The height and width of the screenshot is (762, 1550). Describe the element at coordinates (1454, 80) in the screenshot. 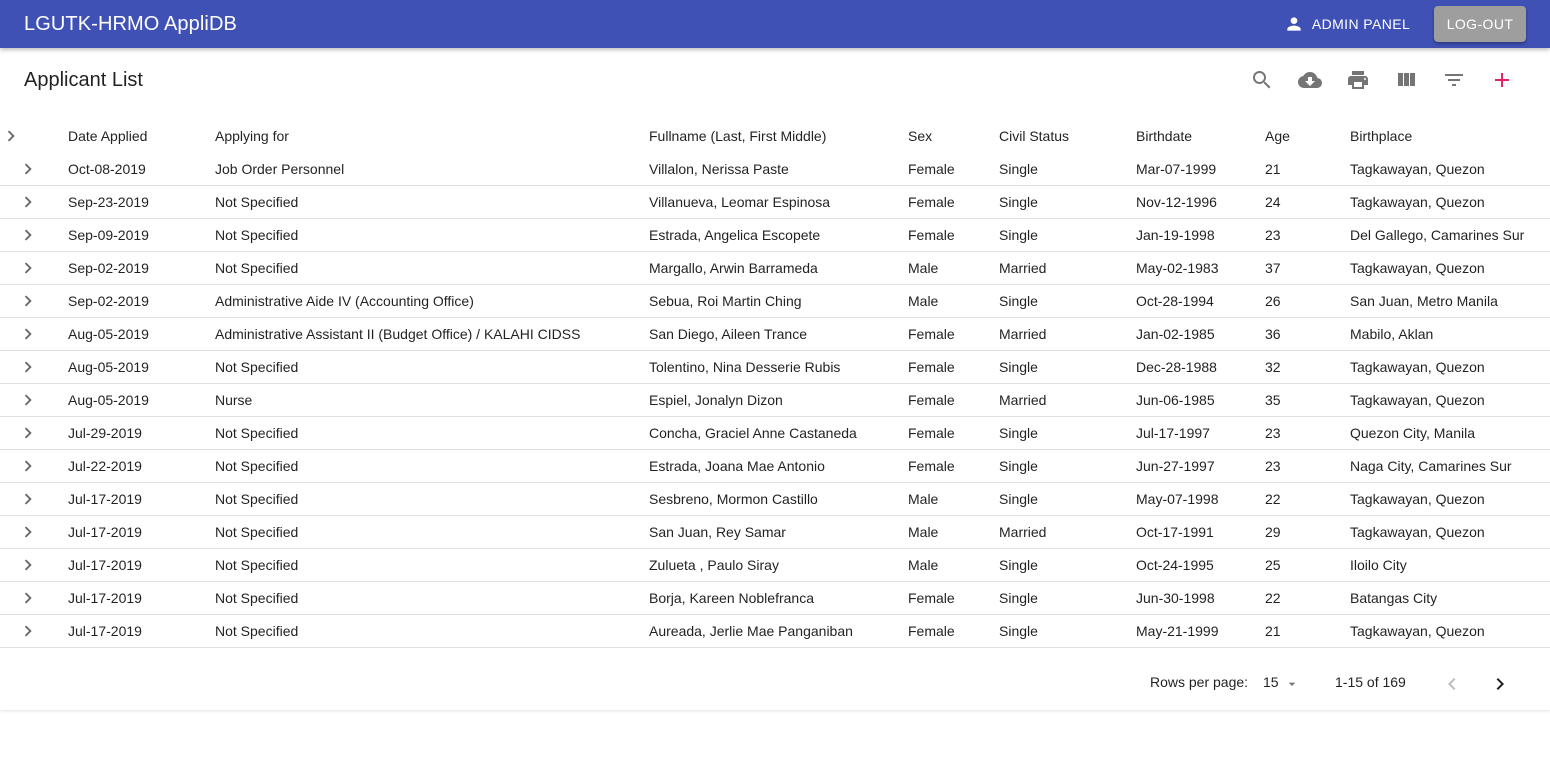

I see `filter-list-icon` at that location.